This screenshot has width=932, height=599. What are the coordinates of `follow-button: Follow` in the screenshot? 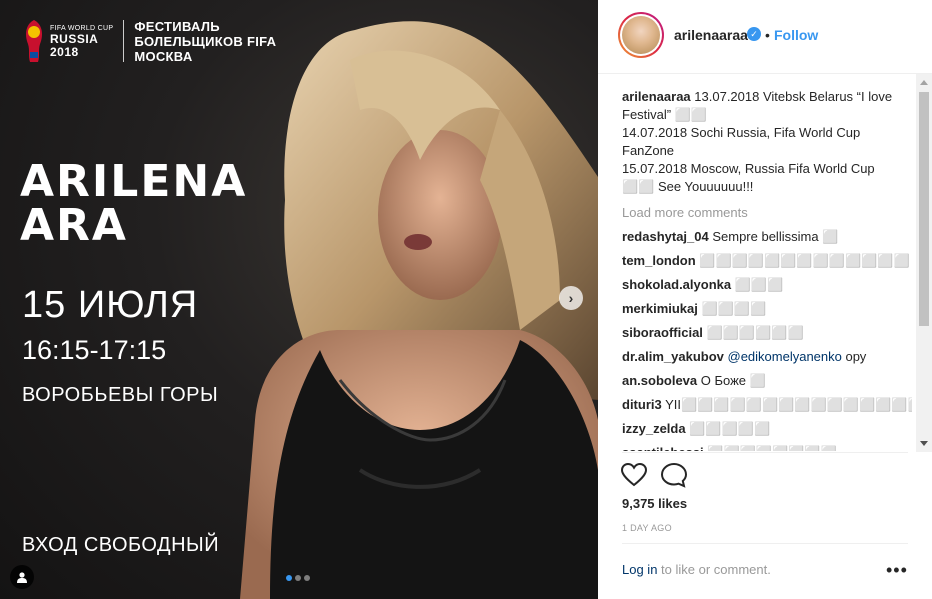 It's located at (796, 35).